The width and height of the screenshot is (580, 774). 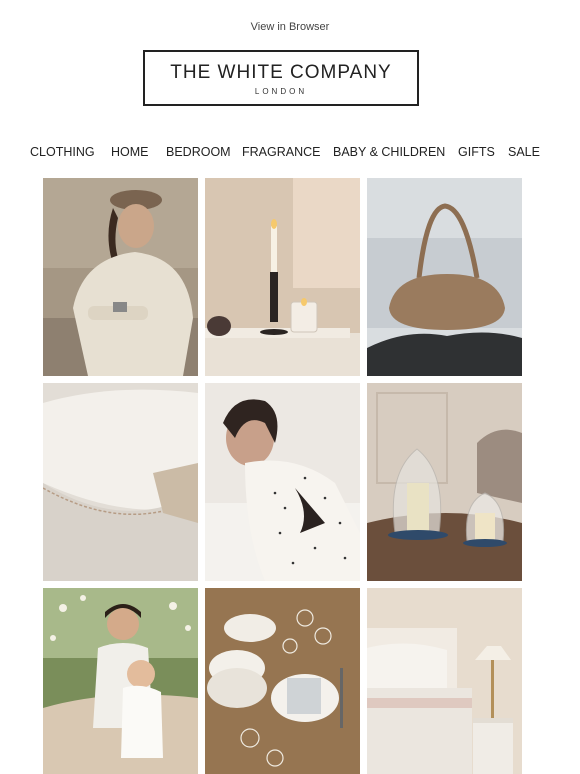 What do you see at coordinates (389, 152) in the screenshot?
I see `nav-item-baby-children: BABY & CHILDREN` at bounding box center [389, 152].